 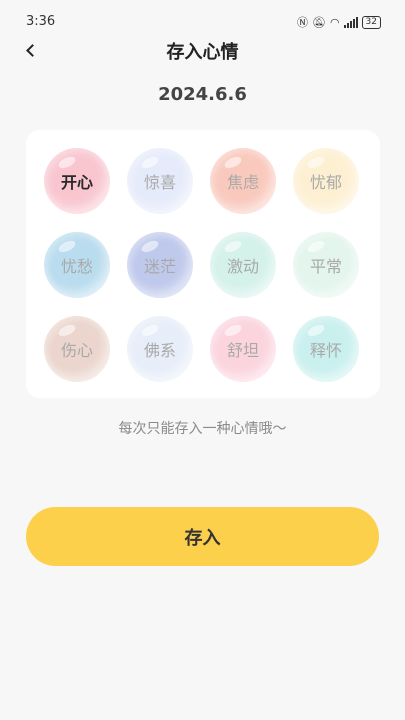 What do you see at coordinates (371, 22) in the screenshot?
I see `battery-icon: 32` at bounding box center [371, 22].